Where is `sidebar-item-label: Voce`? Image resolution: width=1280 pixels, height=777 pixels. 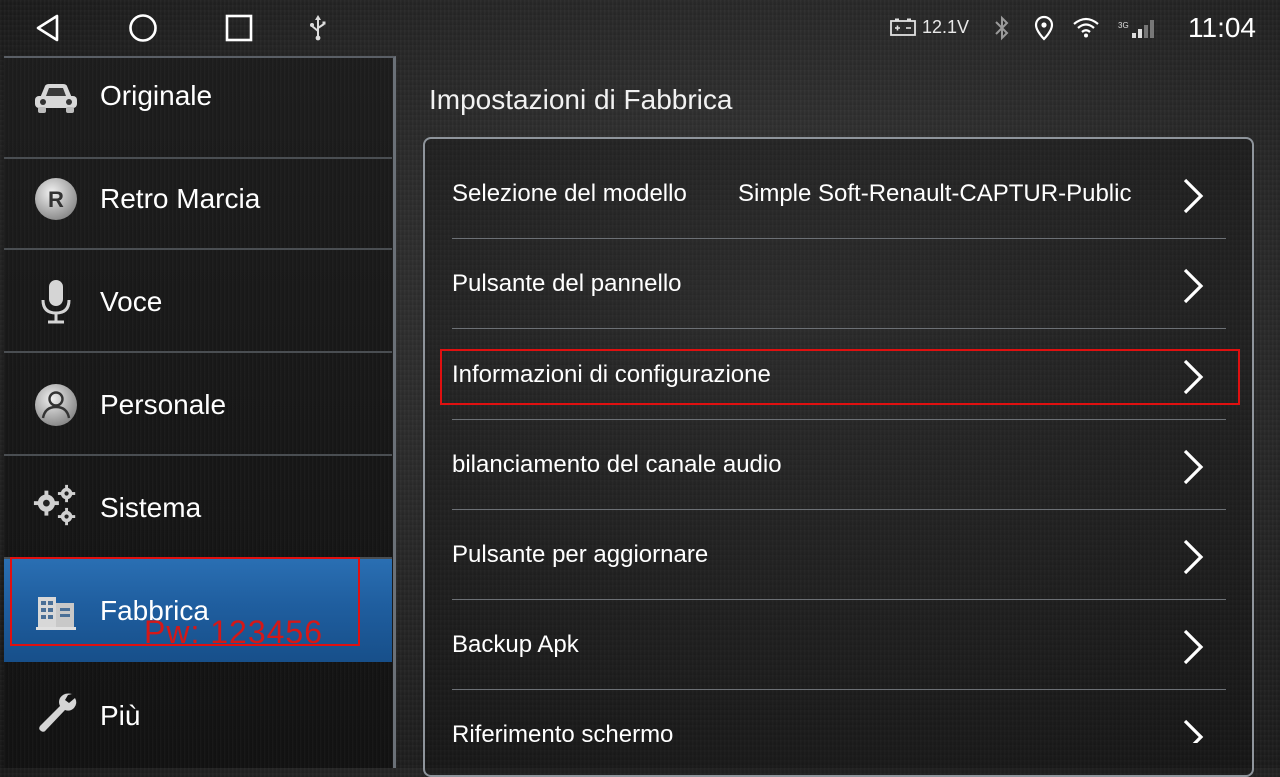
sidebar-item-label: Voce is located at coordinates (131, 301).